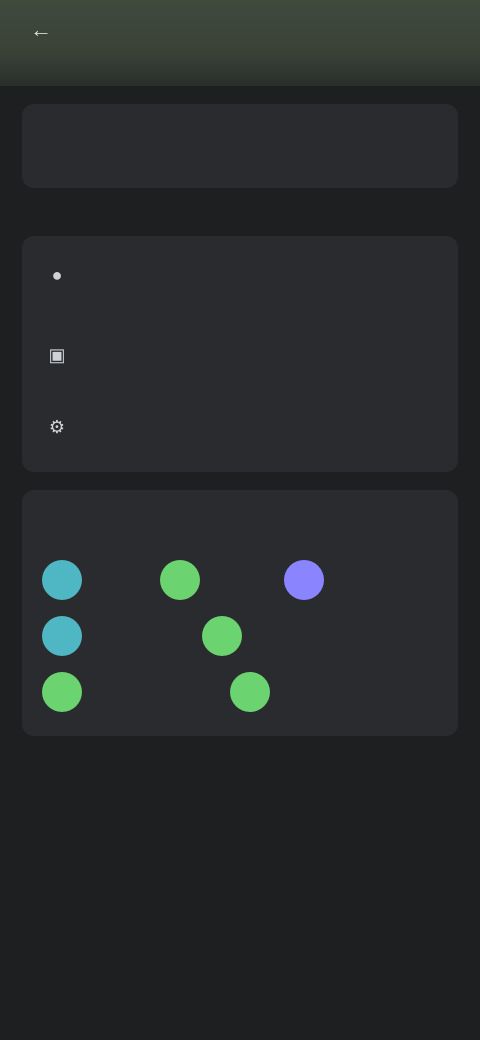 Image resolution: width=480 pixels, height=1040 pixels. What do you see at coordinates (240, 282) in the screenshot?
I see `list-item: ●` at bounding box center [240, 282].